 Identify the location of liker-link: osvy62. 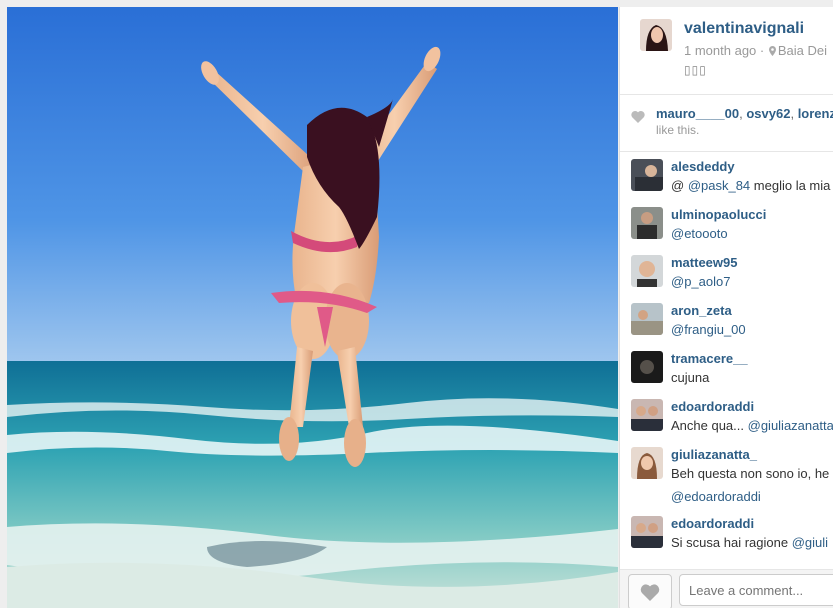
(768, 113).